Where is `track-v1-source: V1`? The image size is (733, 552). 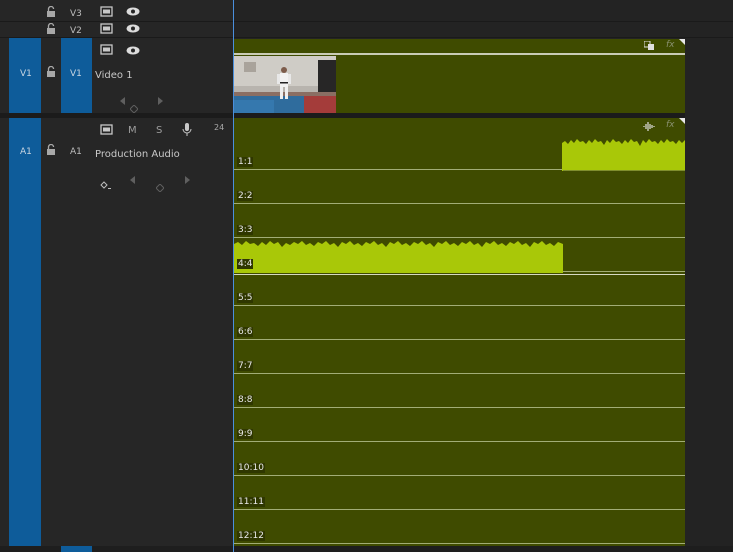 track-v1-source: V1 is located at coordinates (25, 75).